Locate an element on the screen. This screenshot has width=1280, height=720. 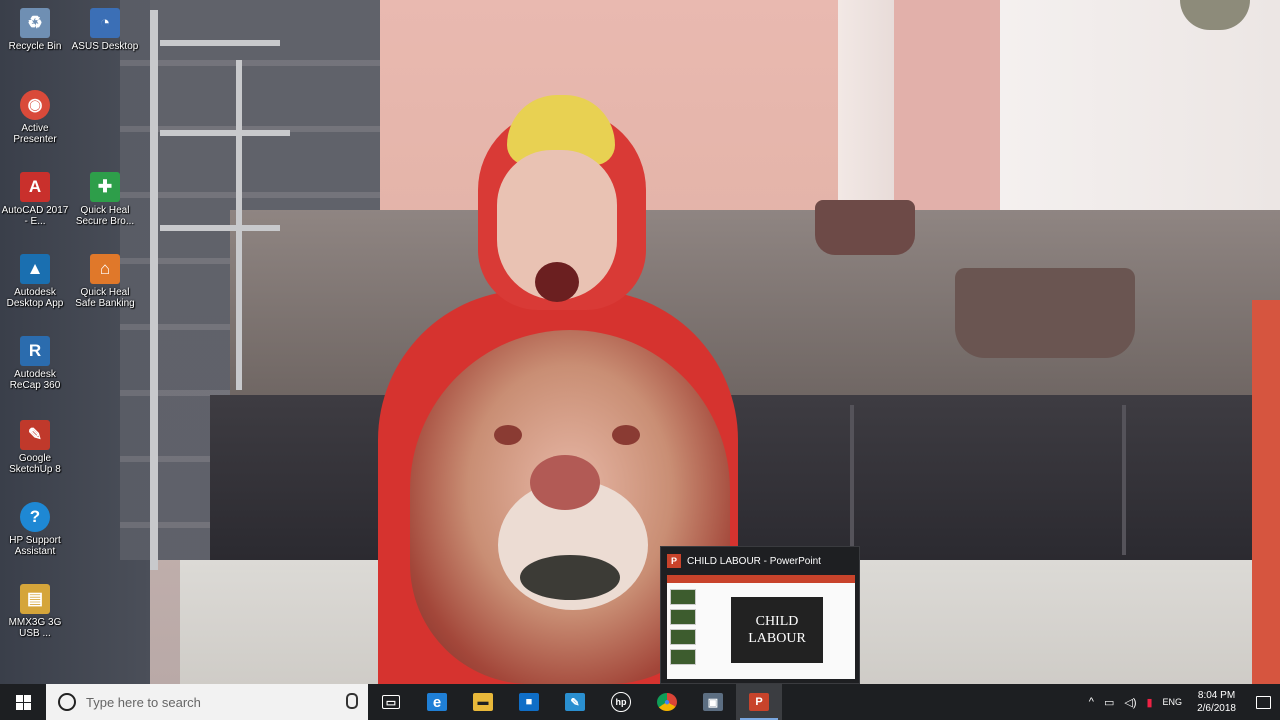
wallpaper-lion-nose is located at coordinates (565, 482).